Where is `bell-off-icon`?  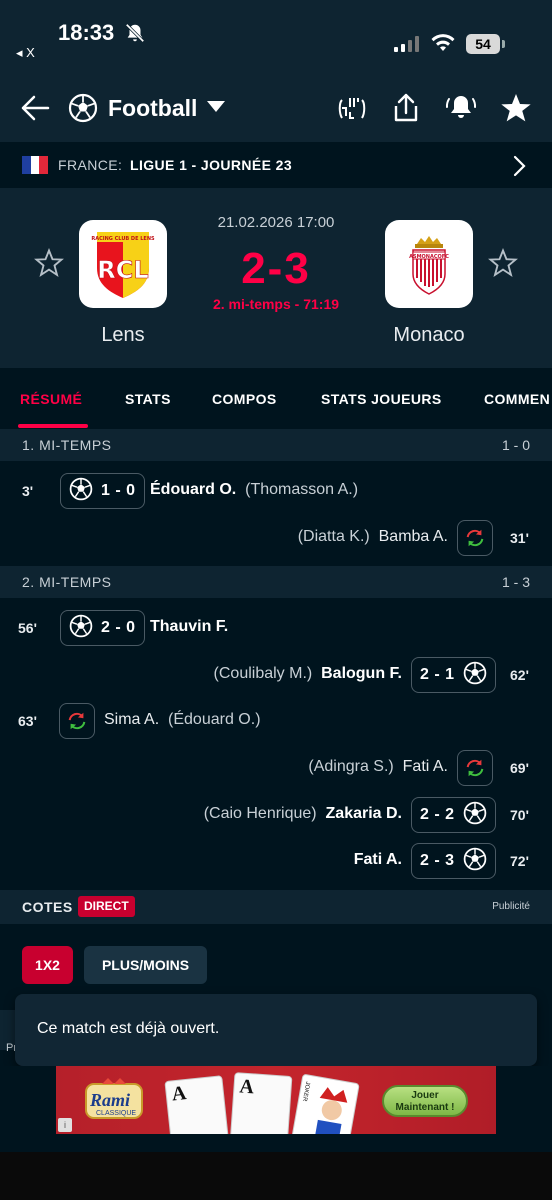 bell-off-icon is located at coordinates (135, 35).